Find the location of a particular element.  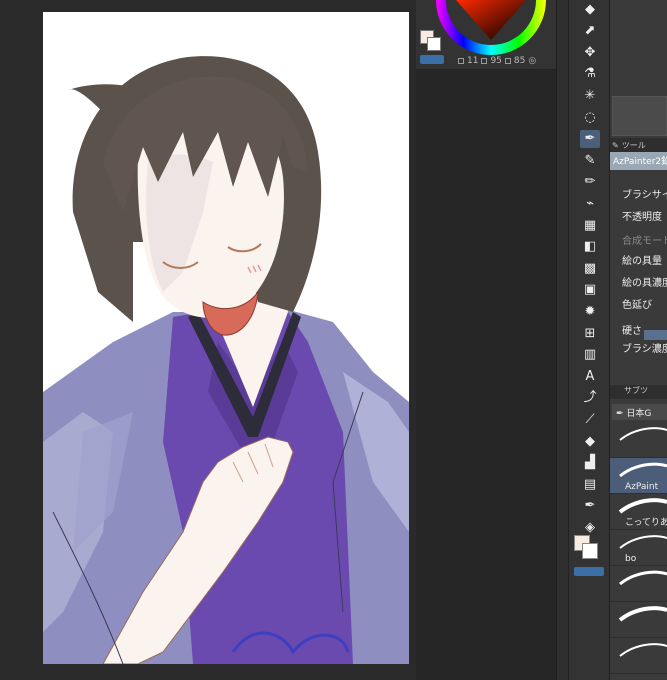

brush-shape-icon: ◆ is located at coordinates (590, 9).